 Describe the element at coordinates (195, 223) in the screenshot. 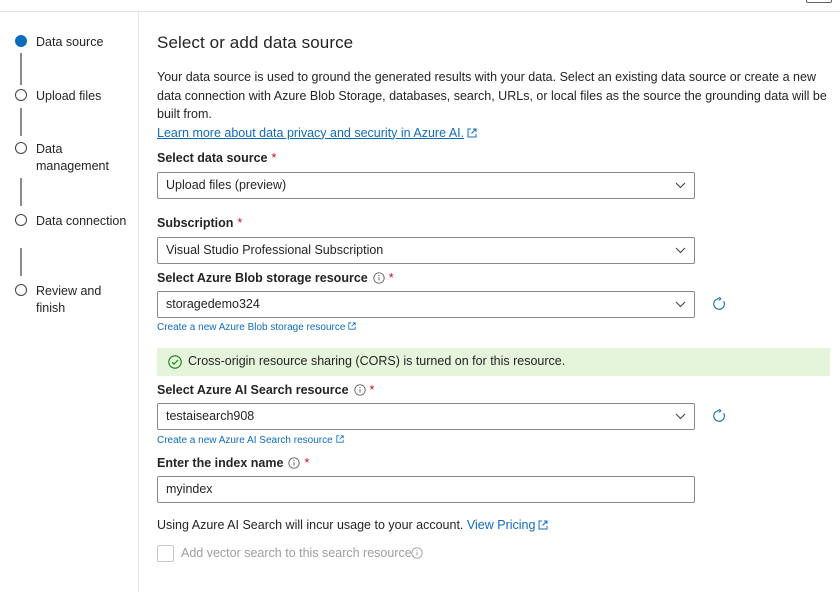

I see `label-text: Subscription` at that location.